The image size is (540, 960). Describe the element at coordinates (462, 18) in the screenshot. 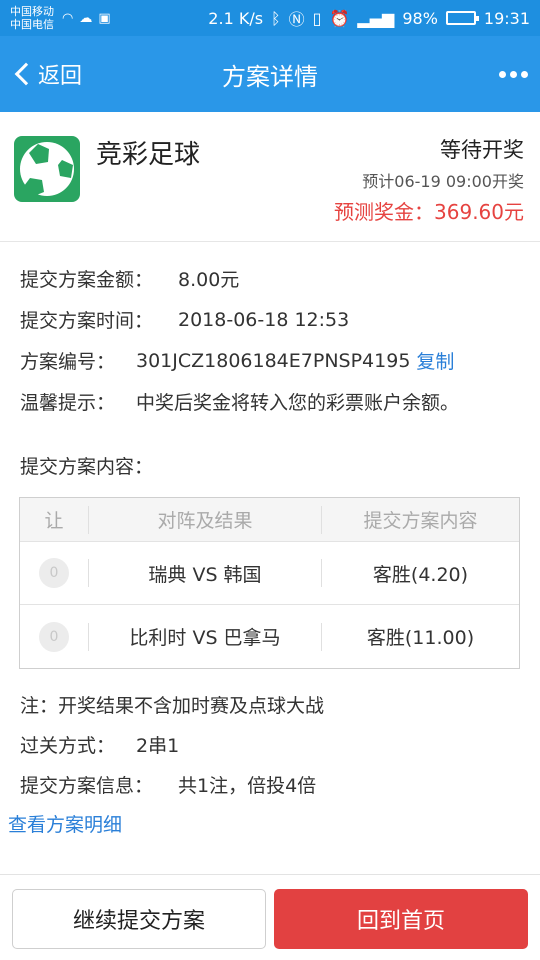

I see `battery-icon` at that location.